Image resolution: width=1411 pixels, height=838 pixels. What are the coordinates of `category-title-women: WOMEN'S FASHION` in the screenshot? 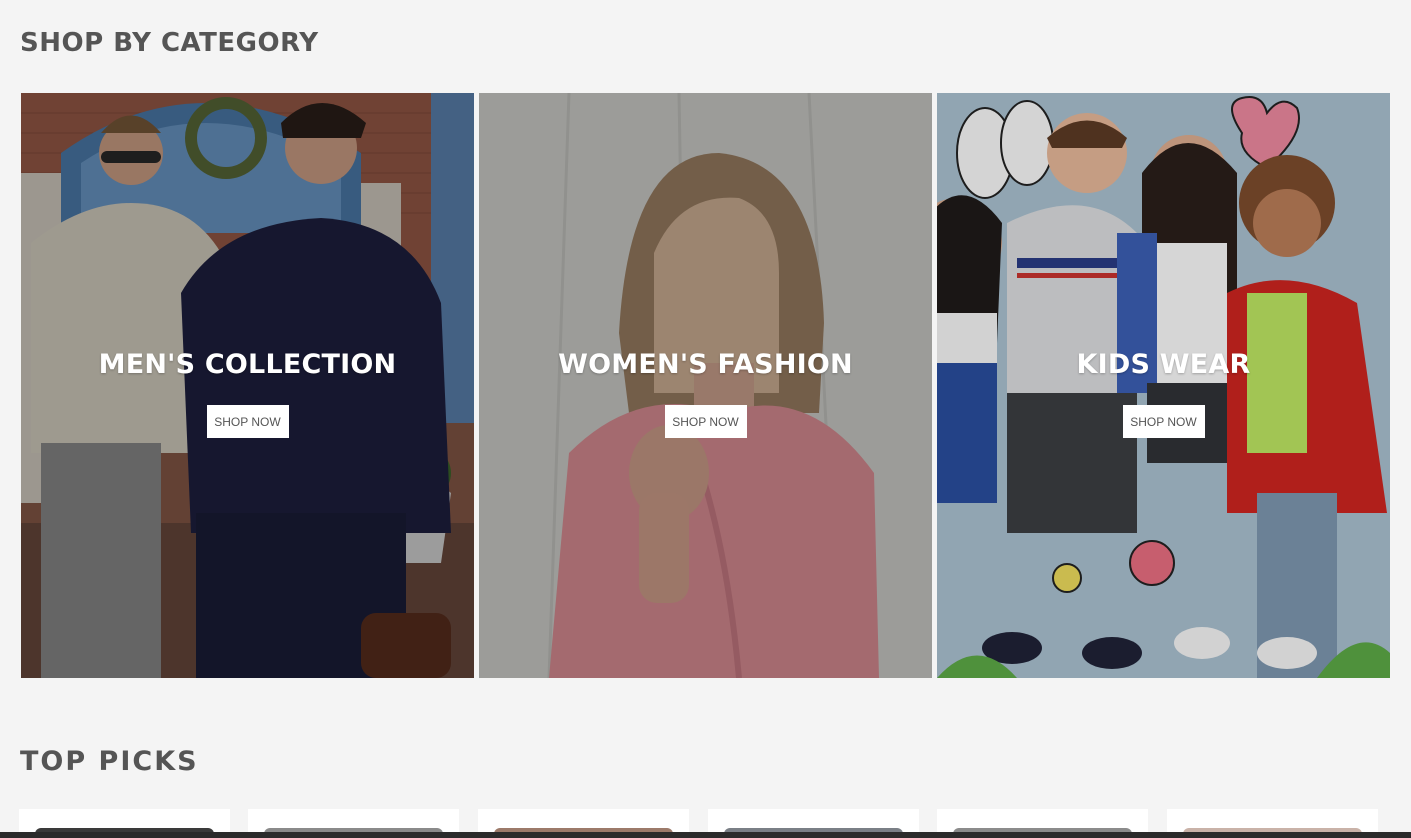 It's located at (705, 364).